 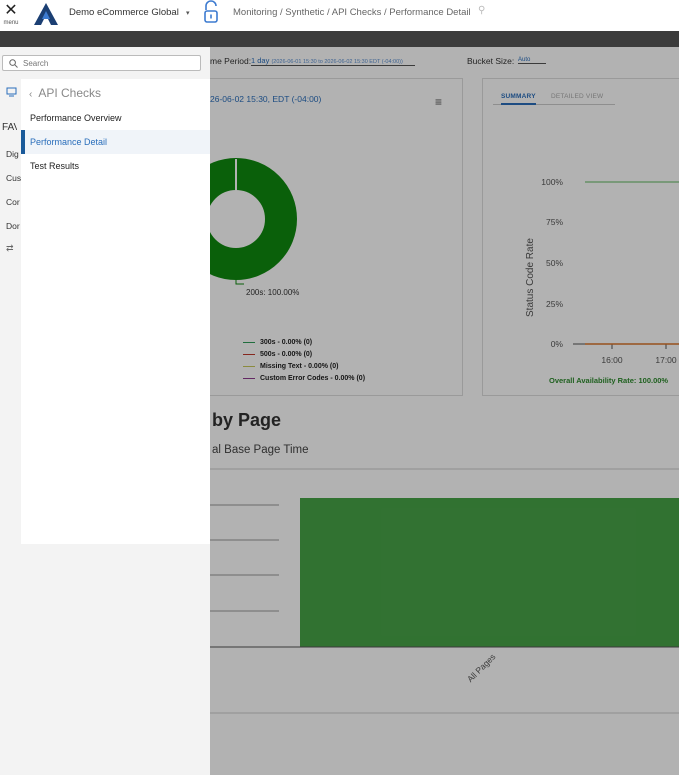 I want to click on search-field, so click(x=101, y=63).